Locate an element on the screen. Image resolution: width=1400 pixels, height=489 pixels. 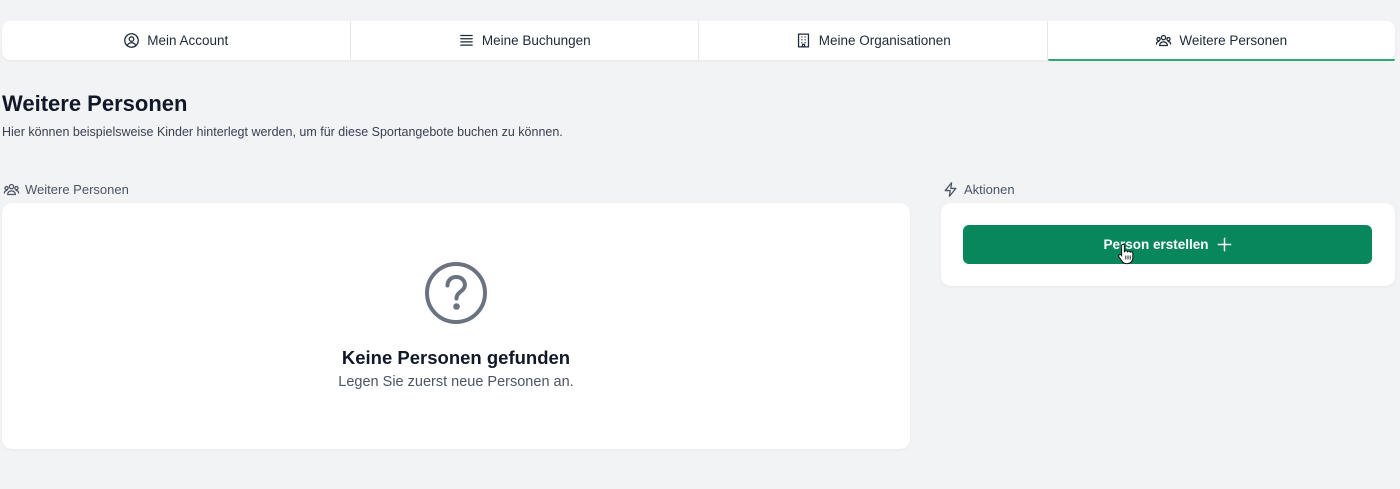
actions-card: Person erstellen is located at coordinates (1168, 244).